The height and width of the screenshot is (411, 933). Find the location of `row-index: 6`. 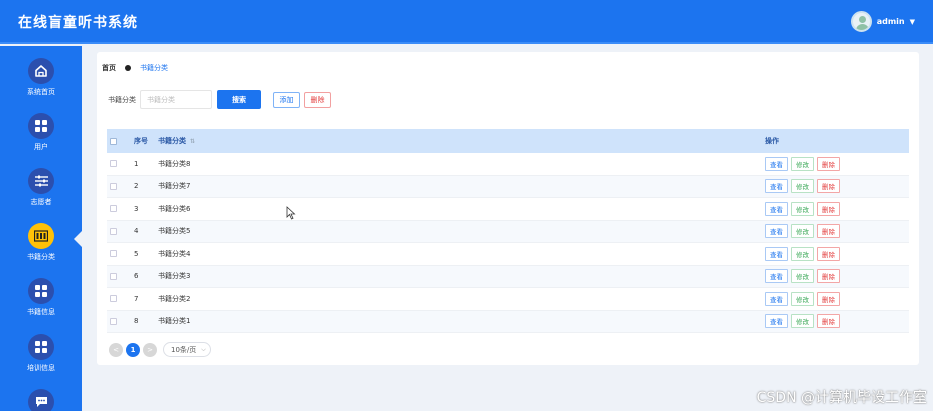

row-index: 6 is located at coordinates (136, 276).